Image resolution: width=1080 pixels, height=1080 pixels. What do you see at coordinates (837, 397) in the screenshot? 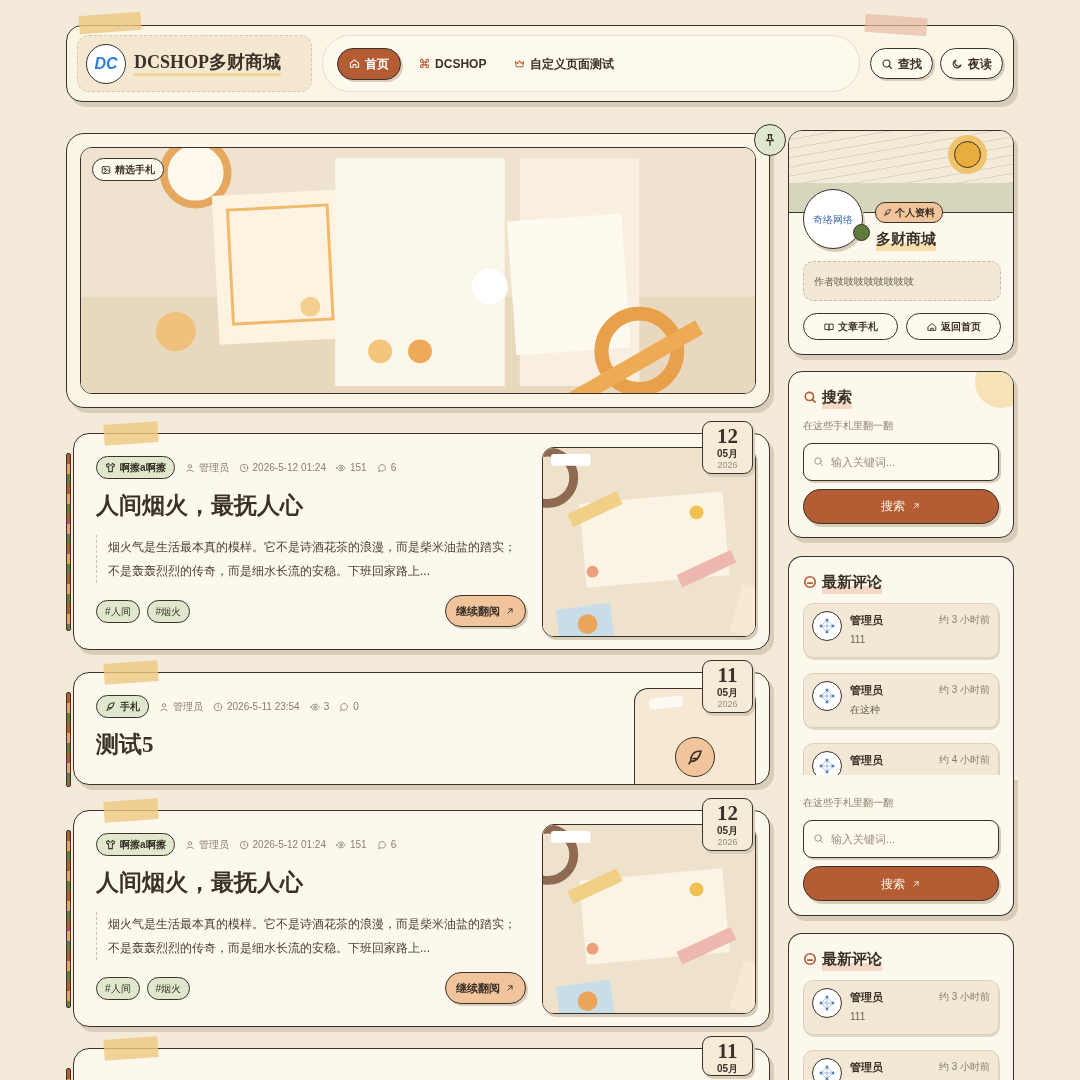
I see `widget-title: 搜索` at bounding box center [837, 397].